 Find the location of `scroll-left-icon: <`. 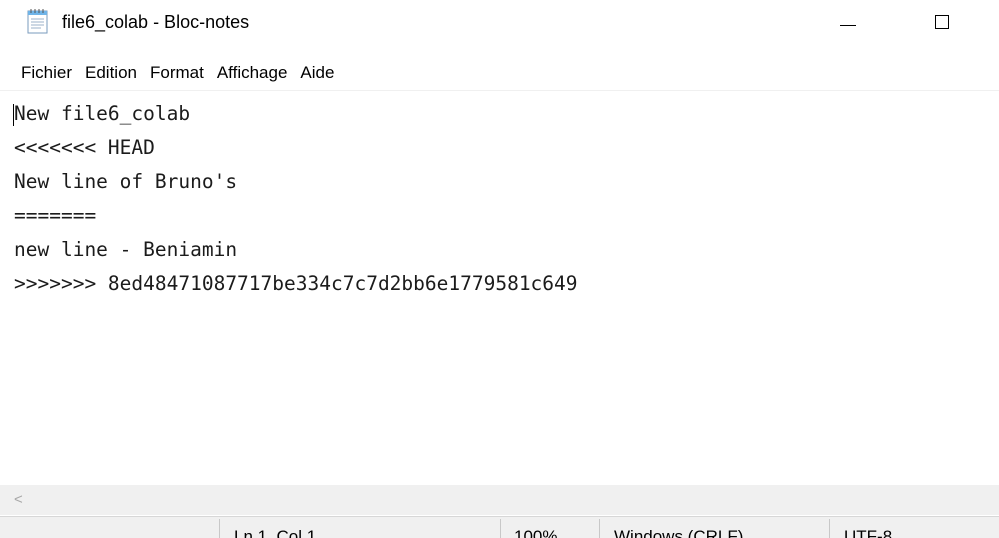

scroll-left-icon: < is located at coordinates (18, 500).